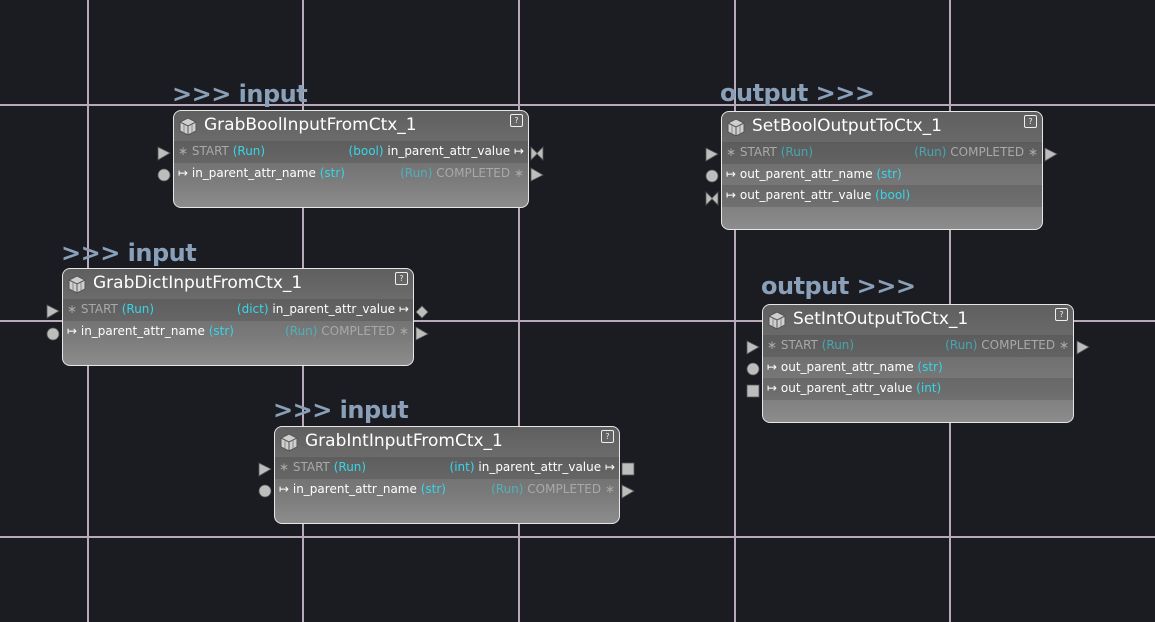  Describe the element at coordinates (310, 125) in the screenshot. I see `node-title: GrabBoolInputFromCtx_1` at that location.